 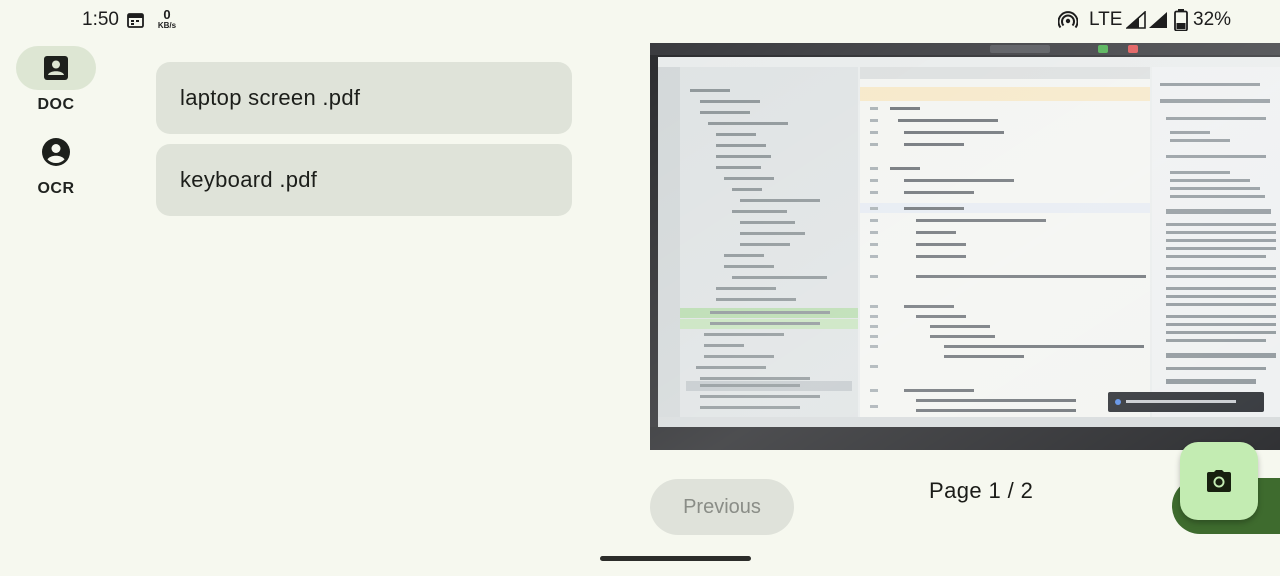 I want to click on battery-percentage: 32%, so click(x=1212, y=19).